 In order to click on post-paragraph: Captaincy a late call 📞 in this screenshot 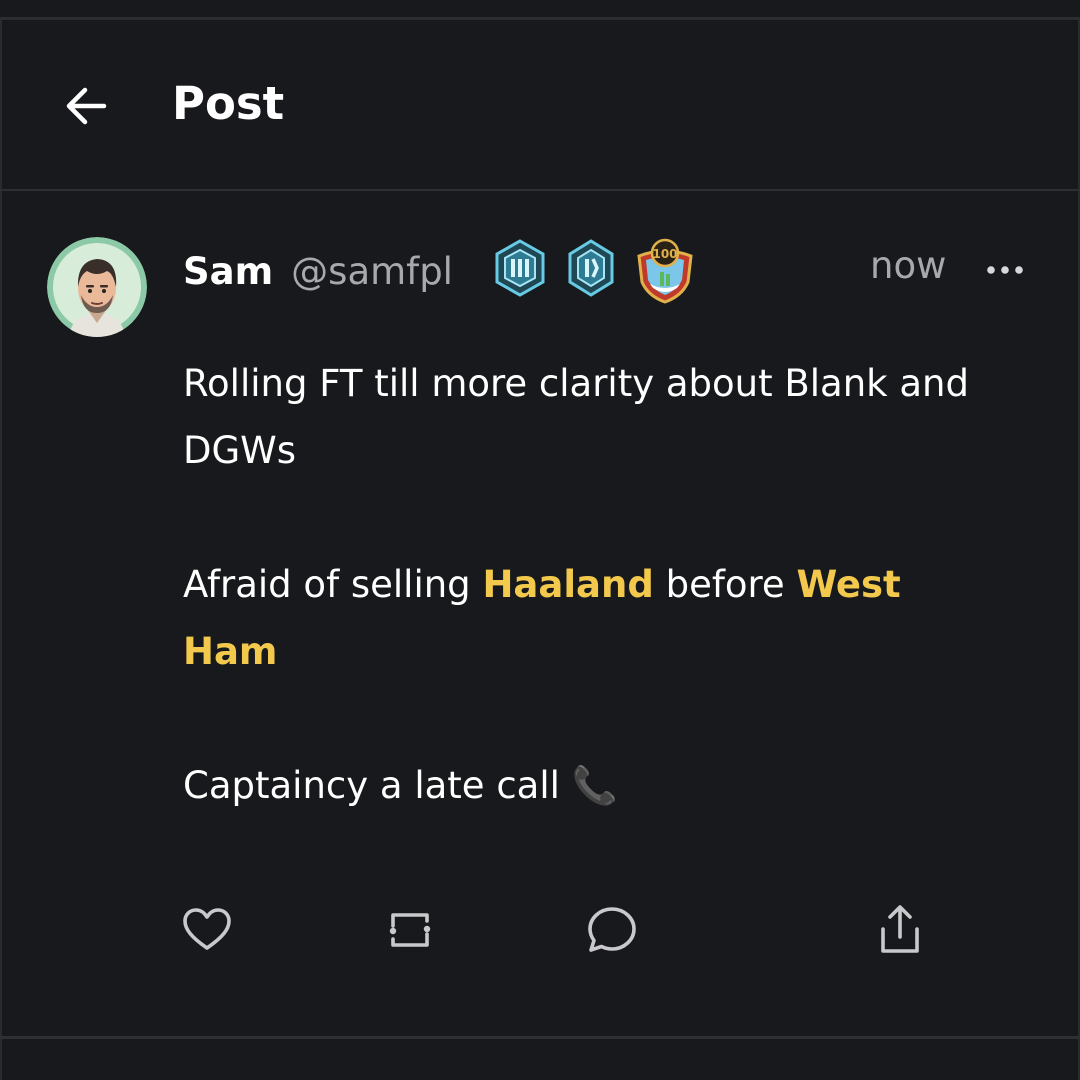, I will do `click(583, 785)`.